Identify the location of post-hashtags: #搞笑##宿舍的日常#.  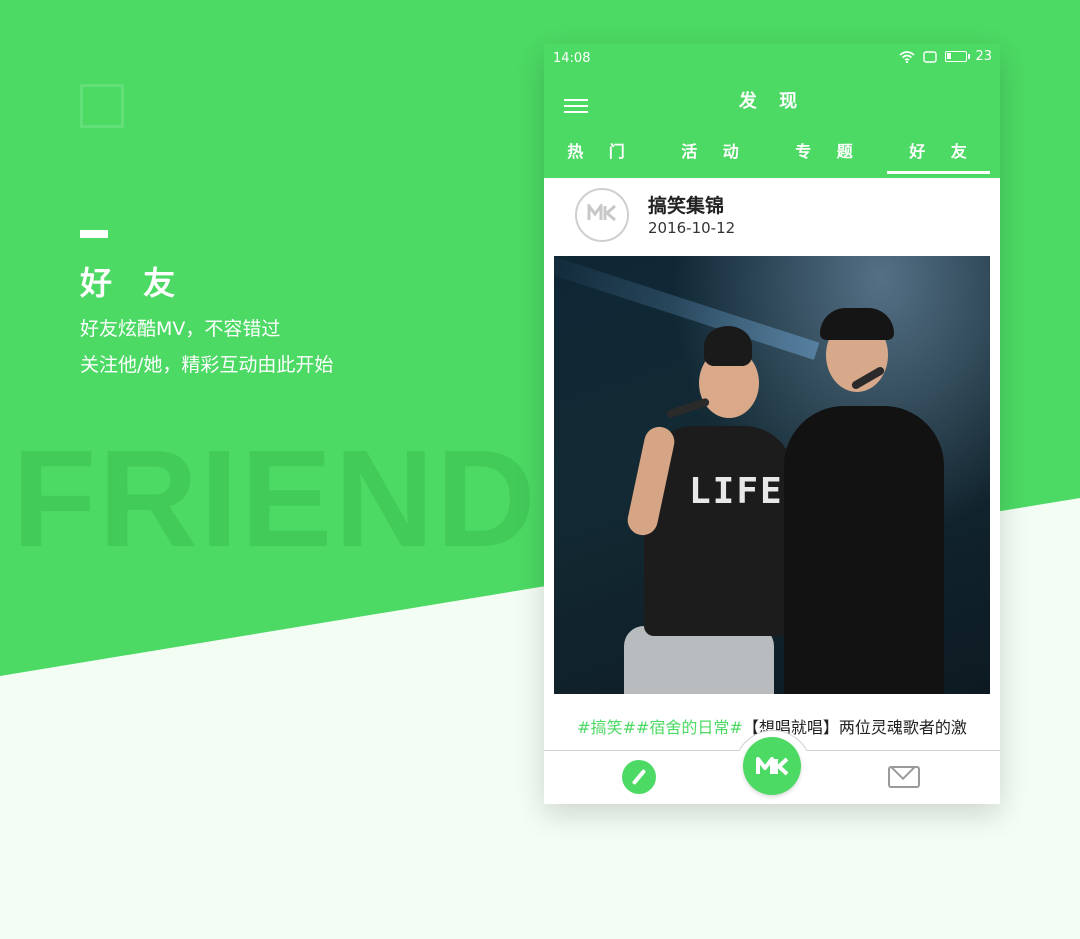
(660, 727).